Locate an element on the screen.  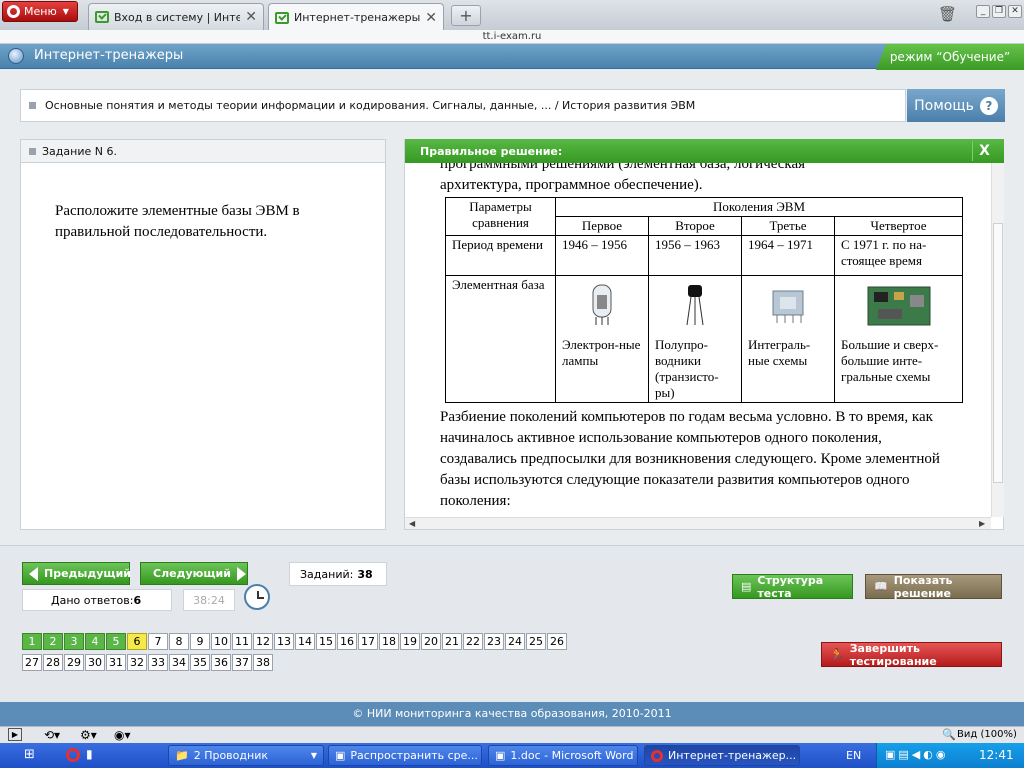
zoom-icon: 🔍 is located at coordinates (949, 734).